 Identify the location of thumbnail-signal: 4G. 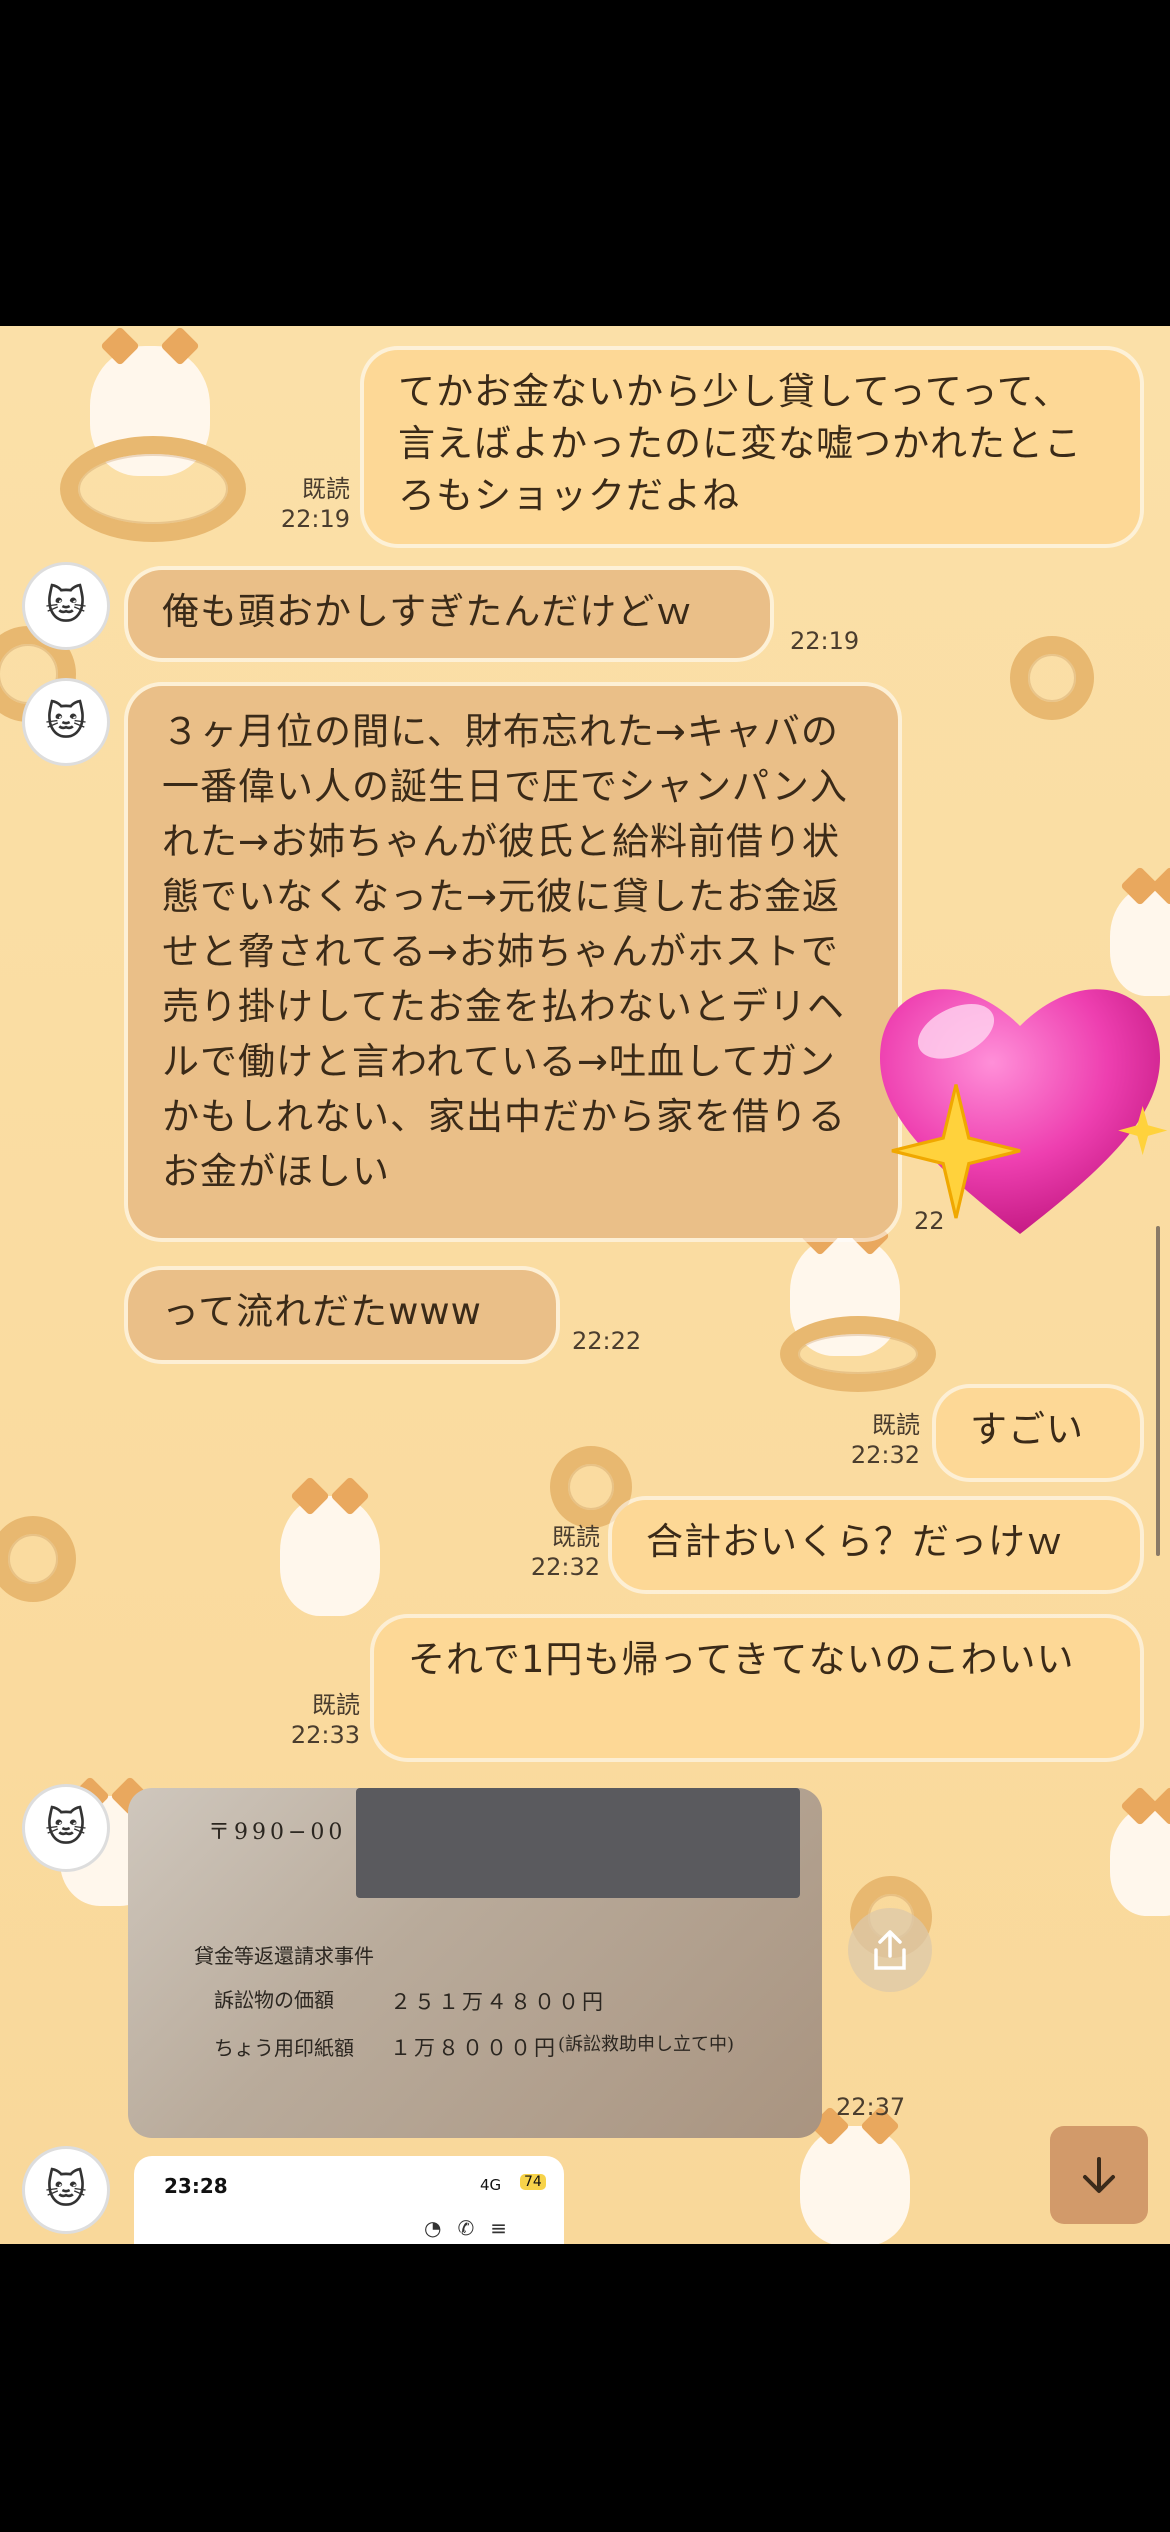
(491, 2185).